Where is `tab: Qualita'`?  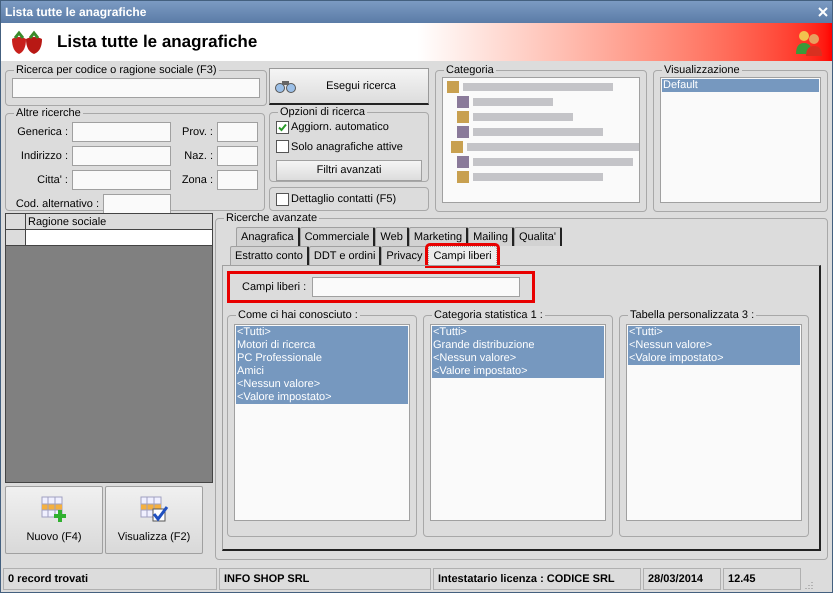
tab: Qualita' is located at coordinates (538, 236).